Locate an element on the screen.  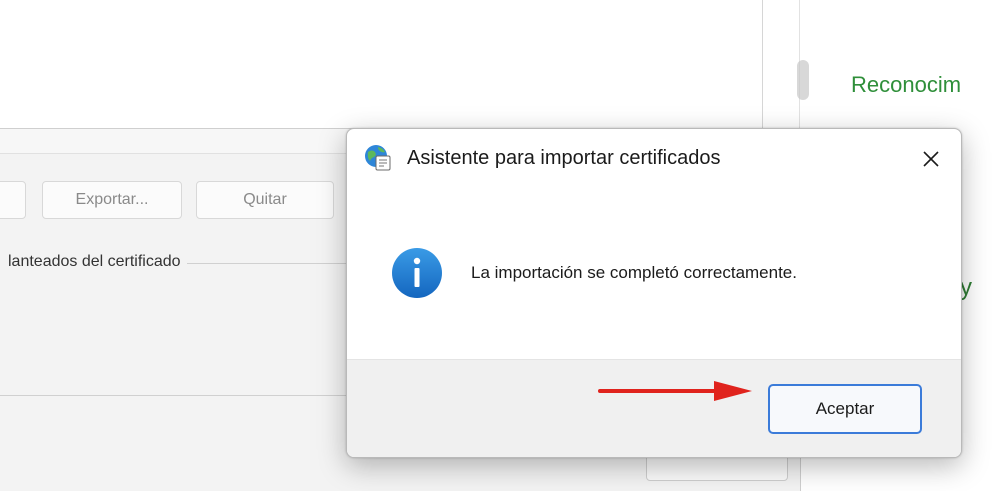
certificate-globe-icon is located at coordinates (378, 158).